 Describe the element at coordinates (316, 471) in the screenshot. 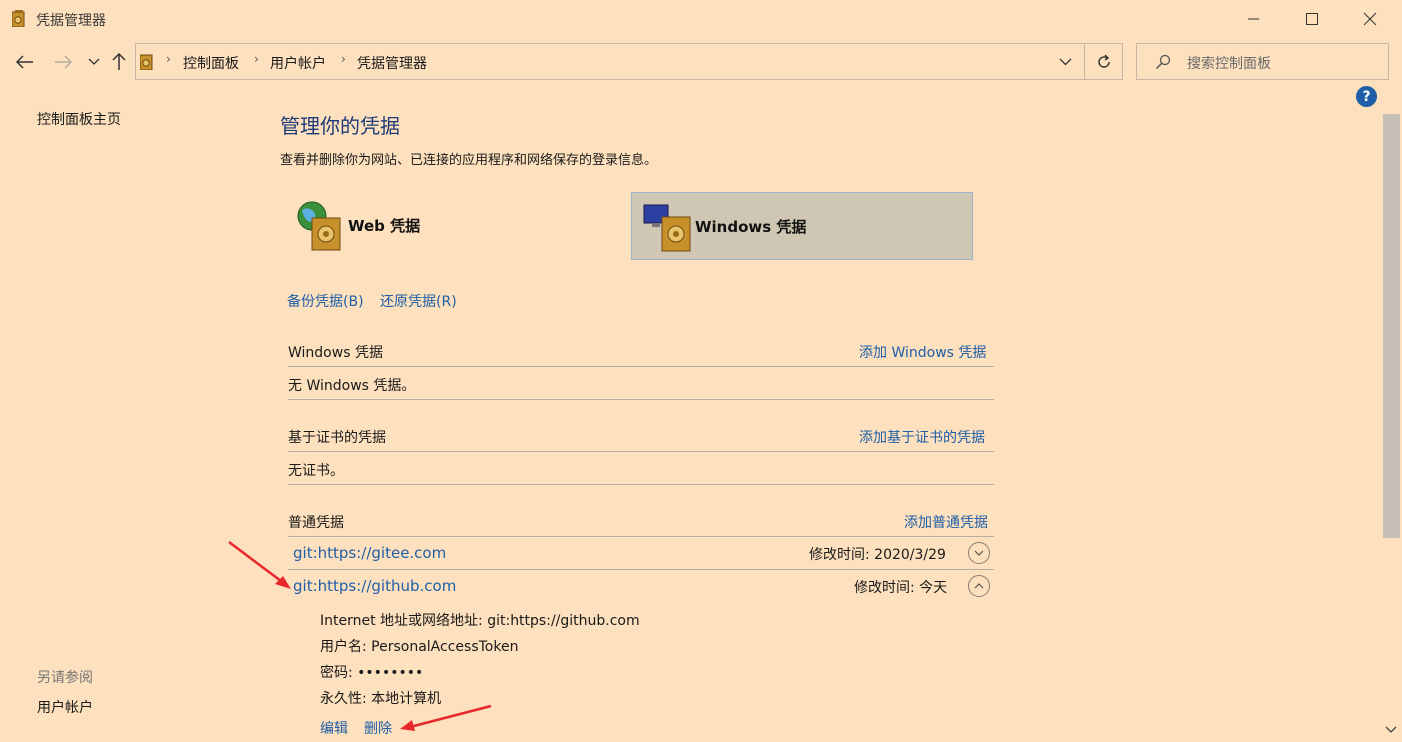

I see `no-certificates-text: 无证书。` at that location.